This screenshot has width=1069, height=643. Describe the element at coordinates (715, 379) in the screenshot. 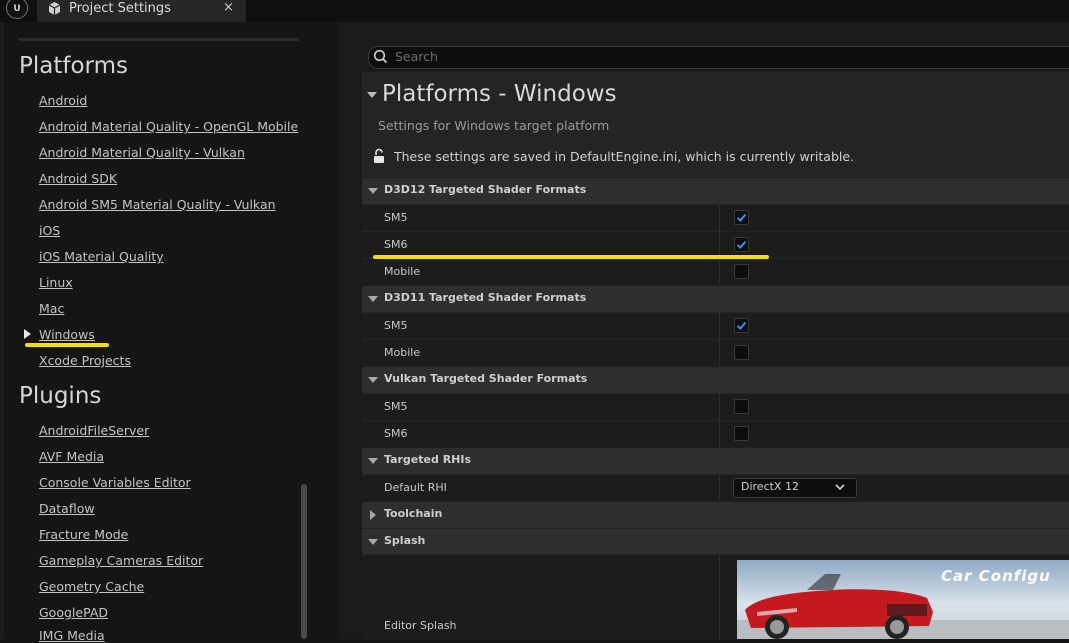

I see `category-vulkan-shader-formats: Vulkan Targeted Shader Formats` at that location.